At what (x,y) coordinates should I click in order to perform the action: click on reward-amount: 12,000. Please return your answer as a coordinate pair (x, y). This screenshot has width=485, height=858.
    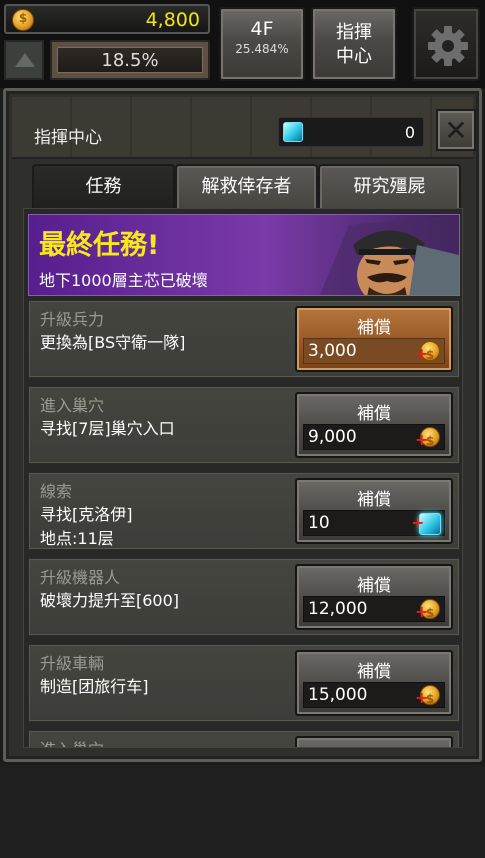
    Looking at the image, I should click on (338, 609).